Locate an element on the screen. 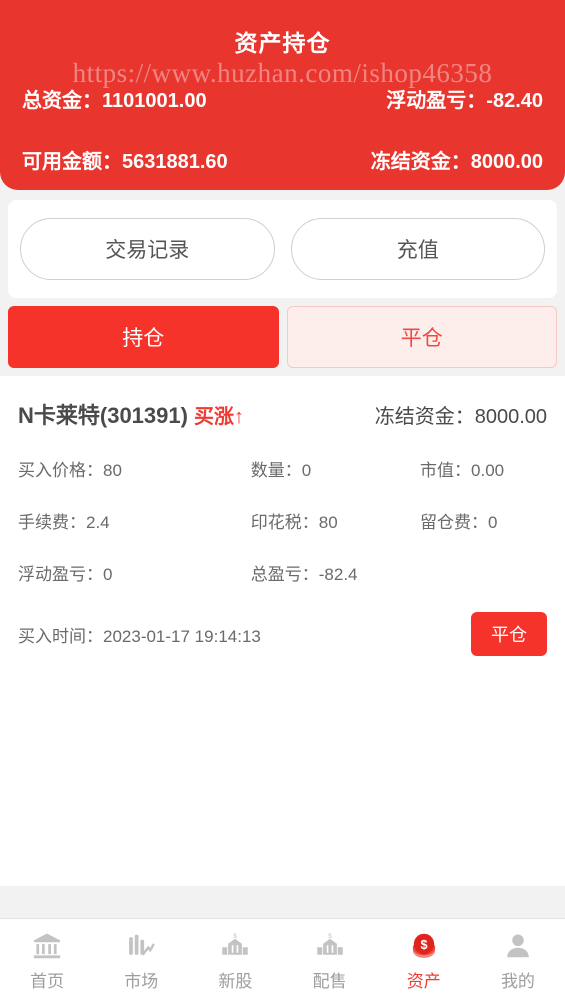  buy-price-field: 买入价格：80 is located at coordinates (70, 470).